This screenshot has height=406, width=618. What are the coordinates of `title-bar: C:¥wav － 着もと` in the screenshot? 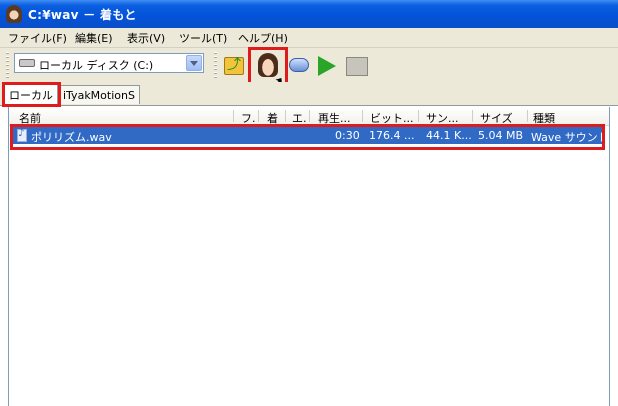 It's located at (309, 14).